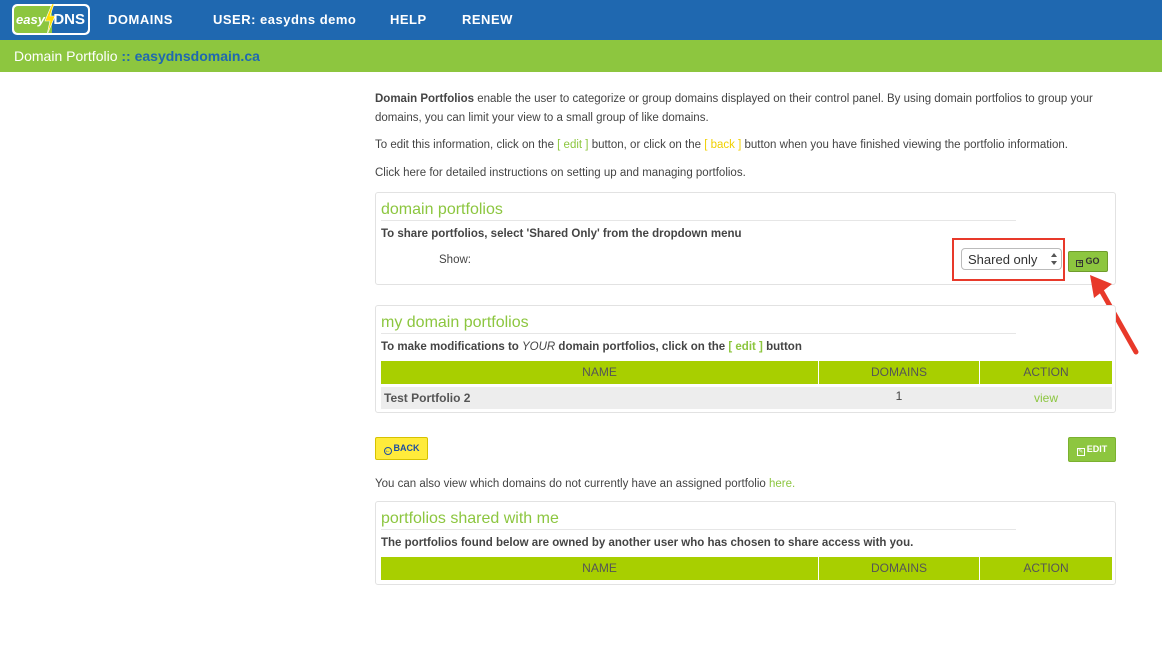 The height and width of the screenshot is (647, 1162). I want to click on breadcrumb-domain: easydnsdomain.ca, so click(197, 56).